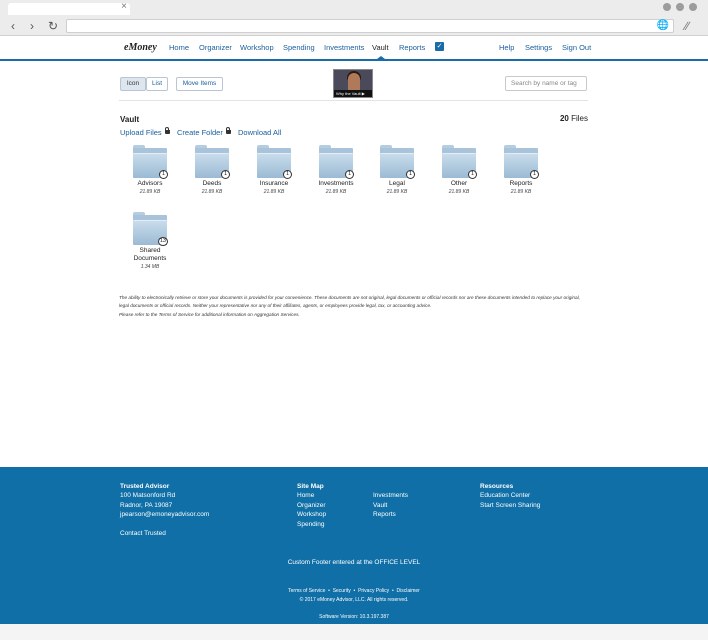  I want to click on contact-link: Contact Trusted, so click(143, 534).